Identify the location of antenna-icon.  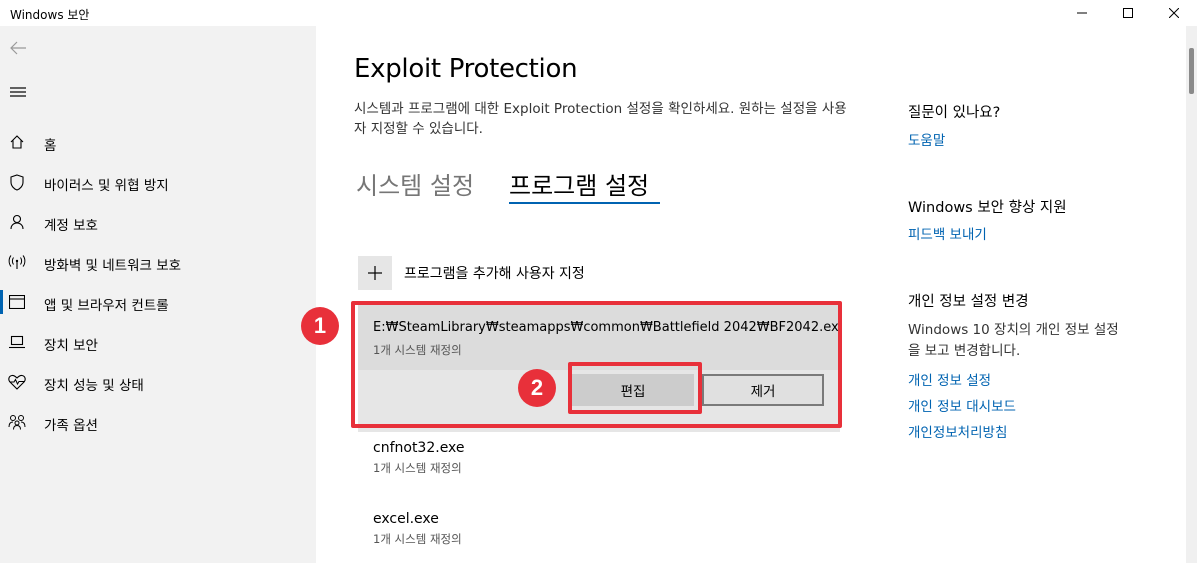
(17, 262).